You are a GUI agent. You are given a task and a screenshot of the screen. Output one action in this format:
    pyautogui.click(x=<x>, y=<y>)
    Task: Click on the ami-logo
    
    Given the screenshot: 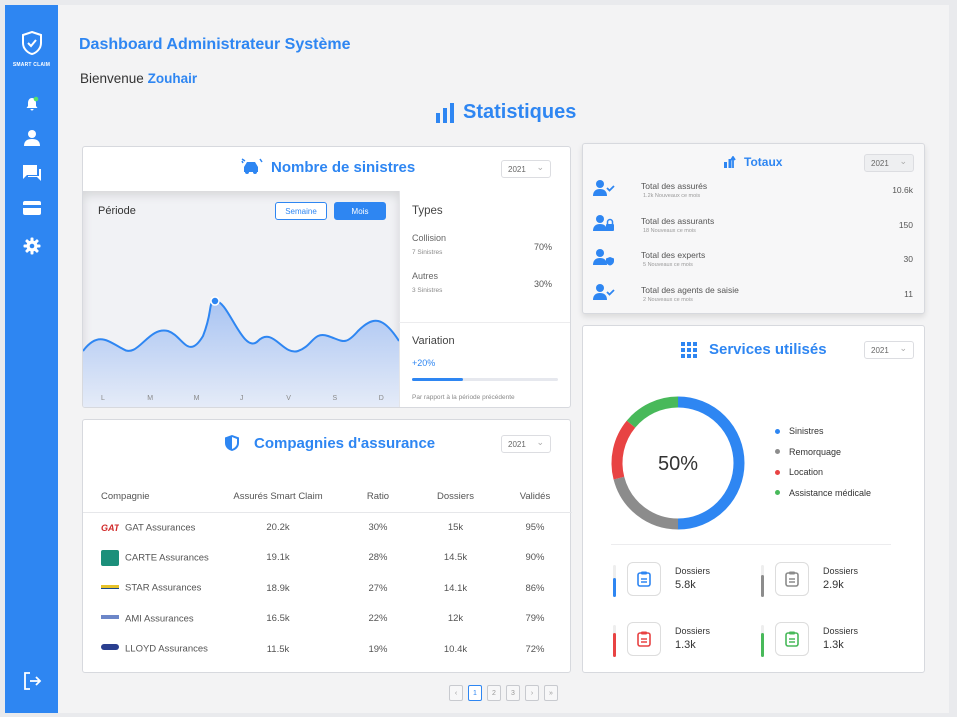 What is the action you would take?
    pyautogui.click(x=110, y=619)
    